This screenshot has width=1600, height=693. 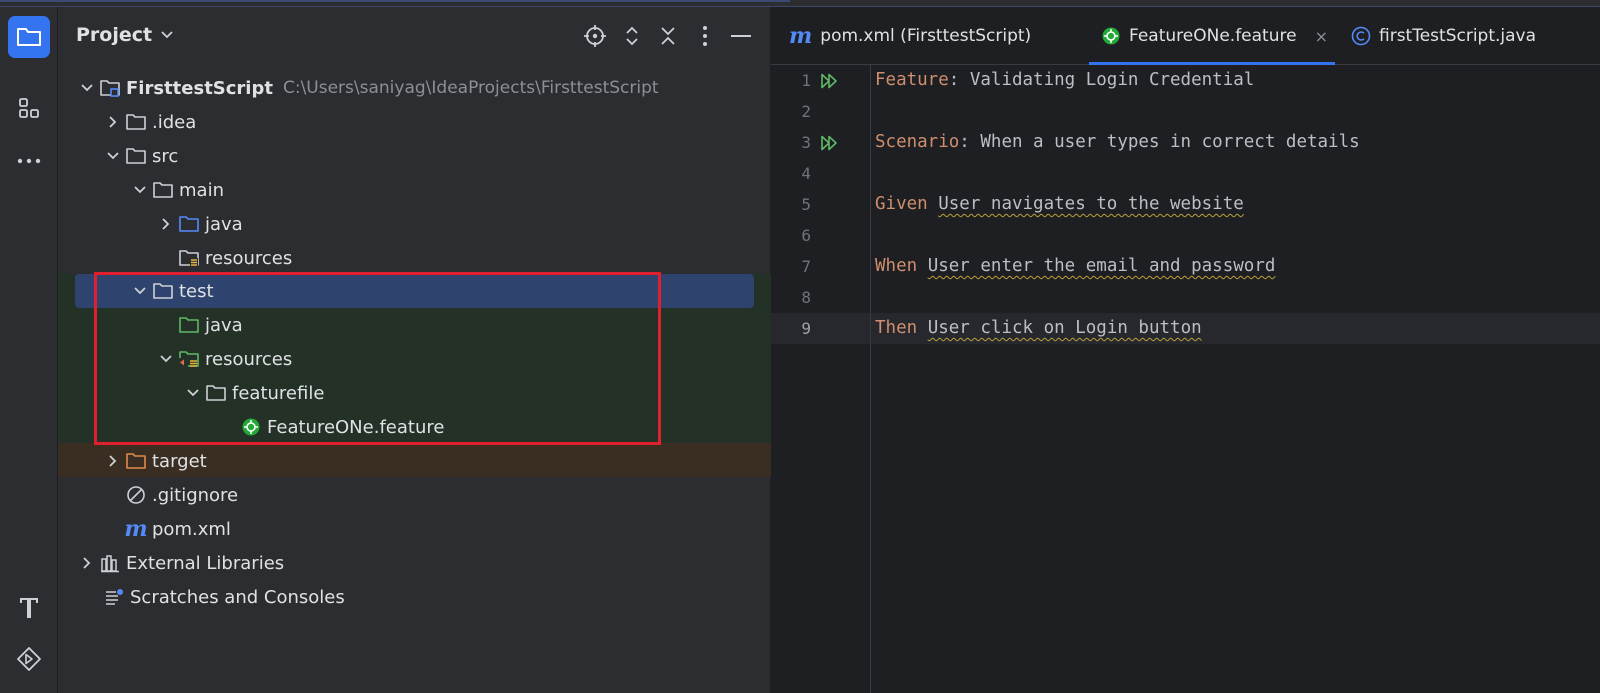 What do you see at coordinates (926, 36) in the screenshot?
I see `tab-label: pom.xml (FirsttestScript)` at bounding box center [926, 36].